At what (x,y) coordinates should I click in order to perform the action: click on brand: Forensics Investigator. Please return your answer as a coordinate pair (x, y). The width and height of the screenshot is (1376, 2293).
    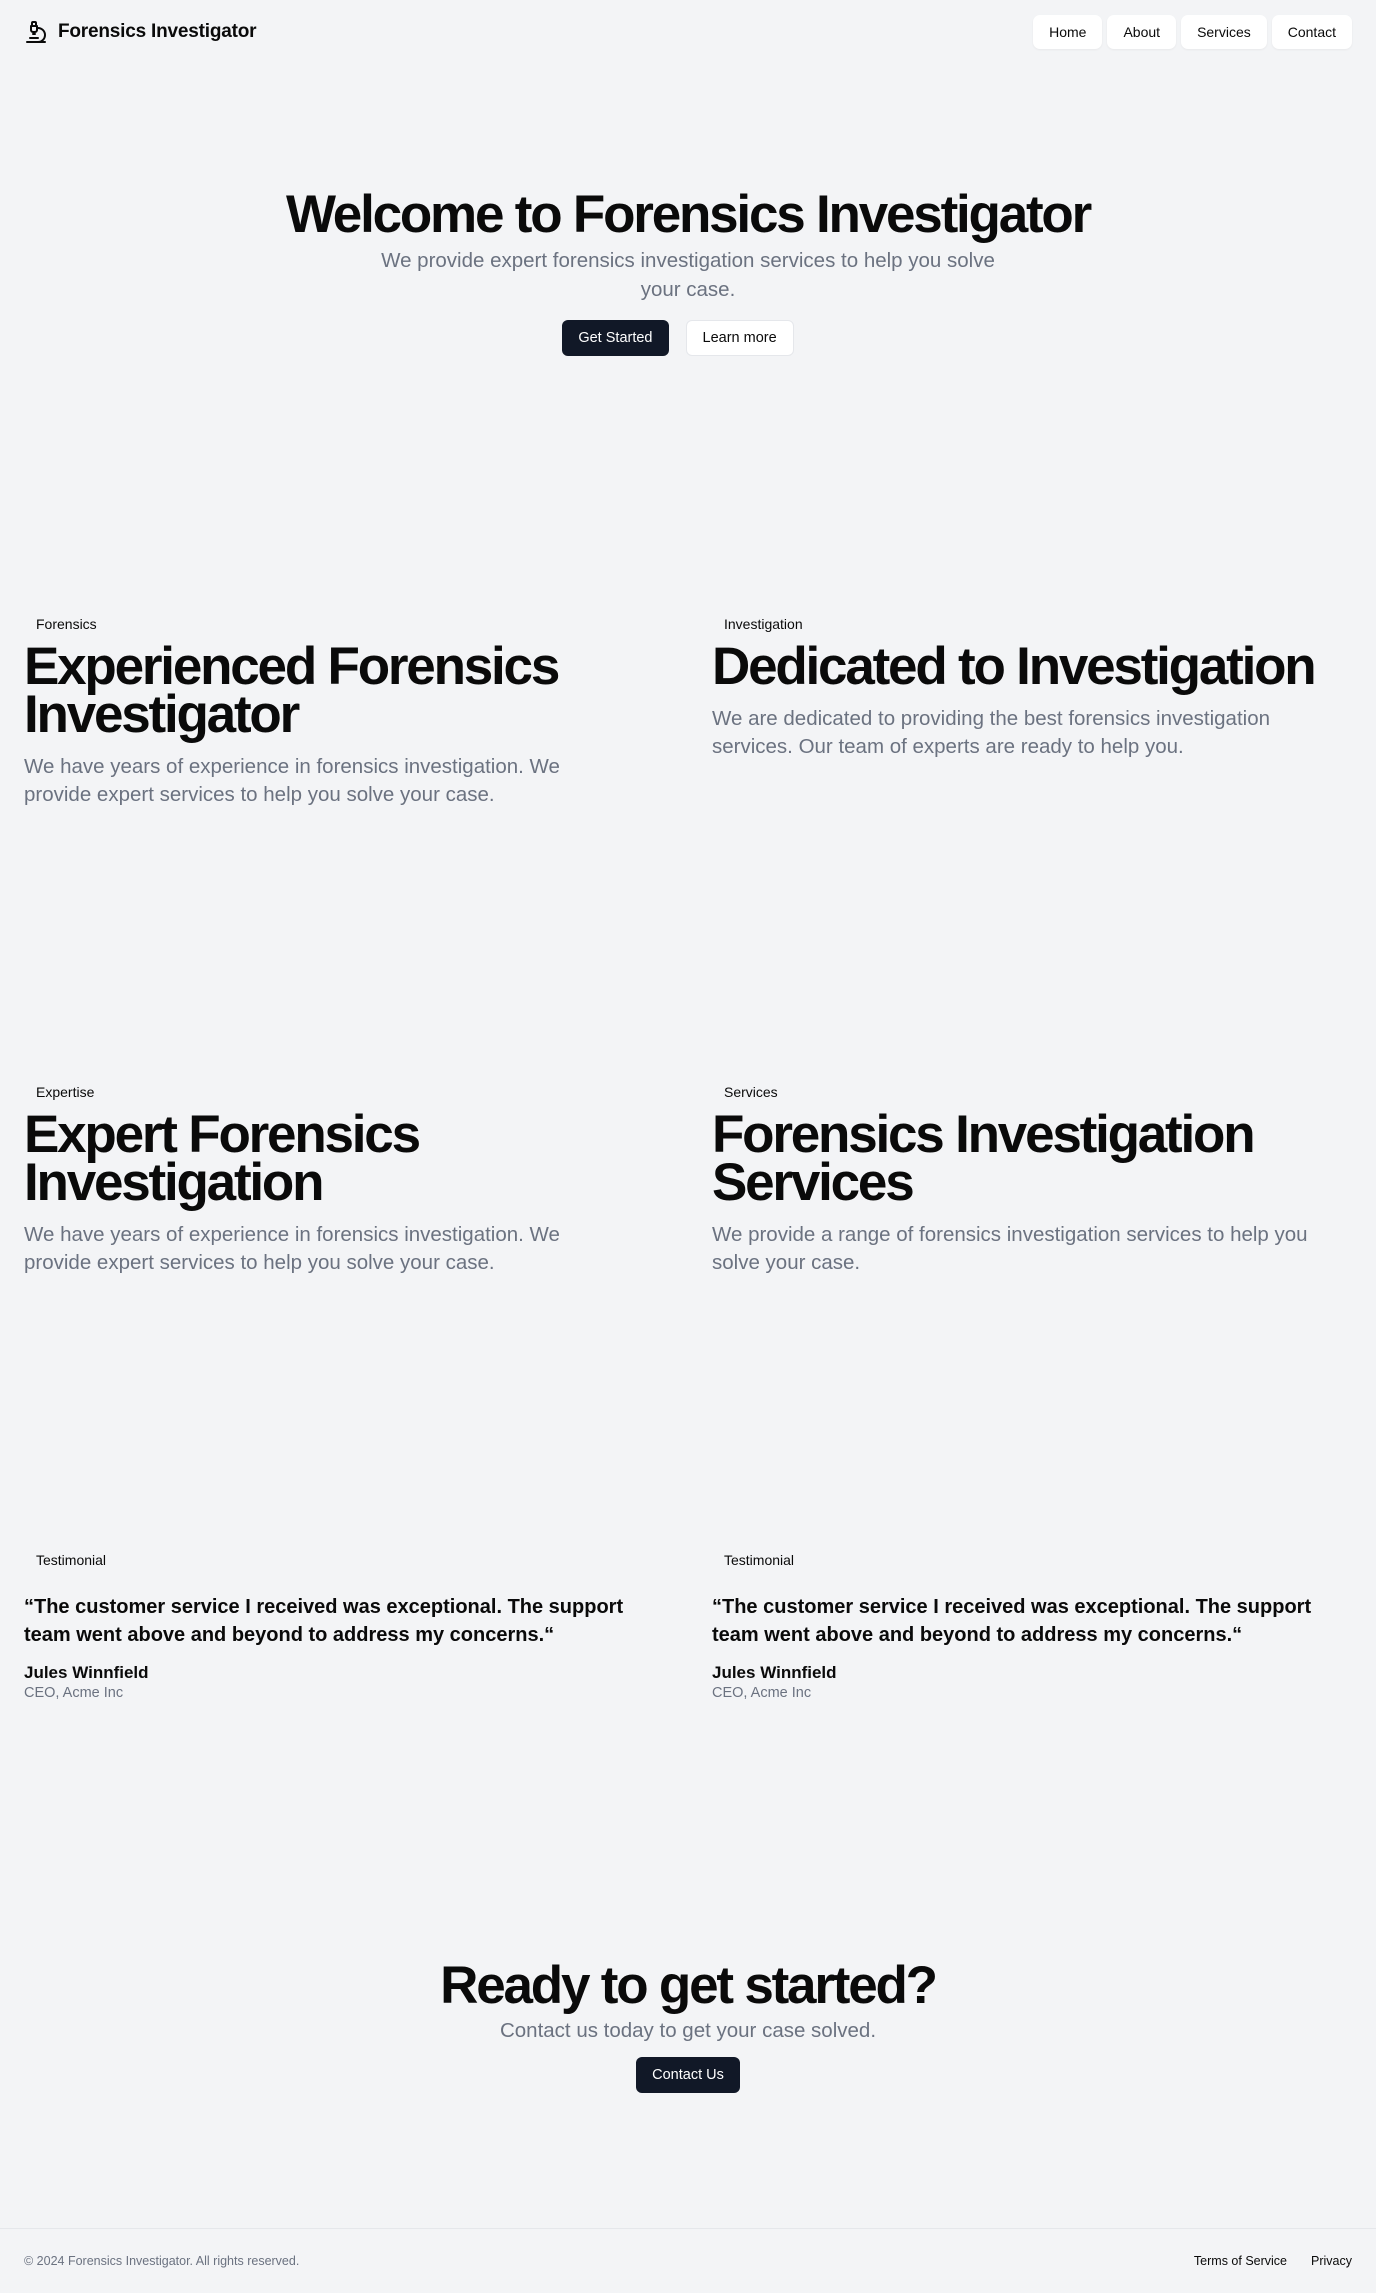
    Looking at the image, I should click on (140, 32).